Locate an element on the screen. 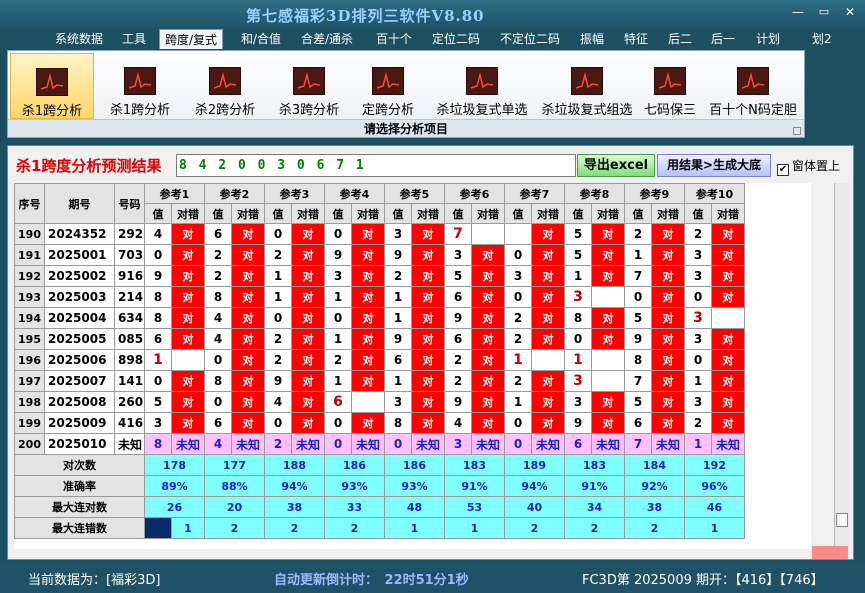 Image resolution: width=865 pixels, height=593 pixels. menu-item-11: 后一 is located at coordinates (723, 39).